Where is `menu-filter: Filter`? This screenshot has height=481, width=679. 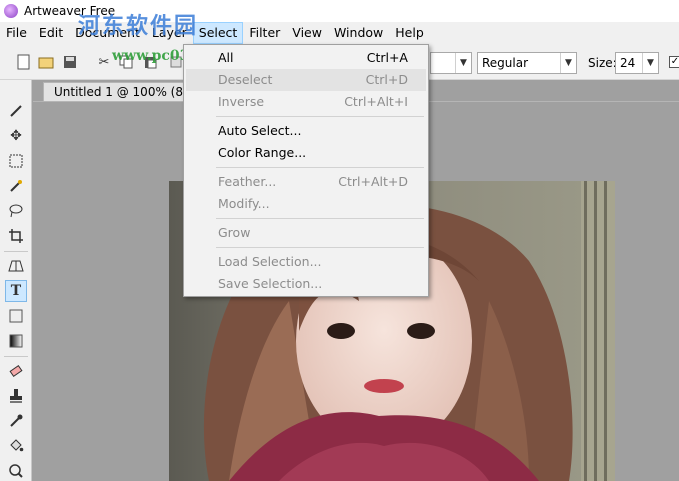
menu-filter: Filter is located at coordinates (264, 33).